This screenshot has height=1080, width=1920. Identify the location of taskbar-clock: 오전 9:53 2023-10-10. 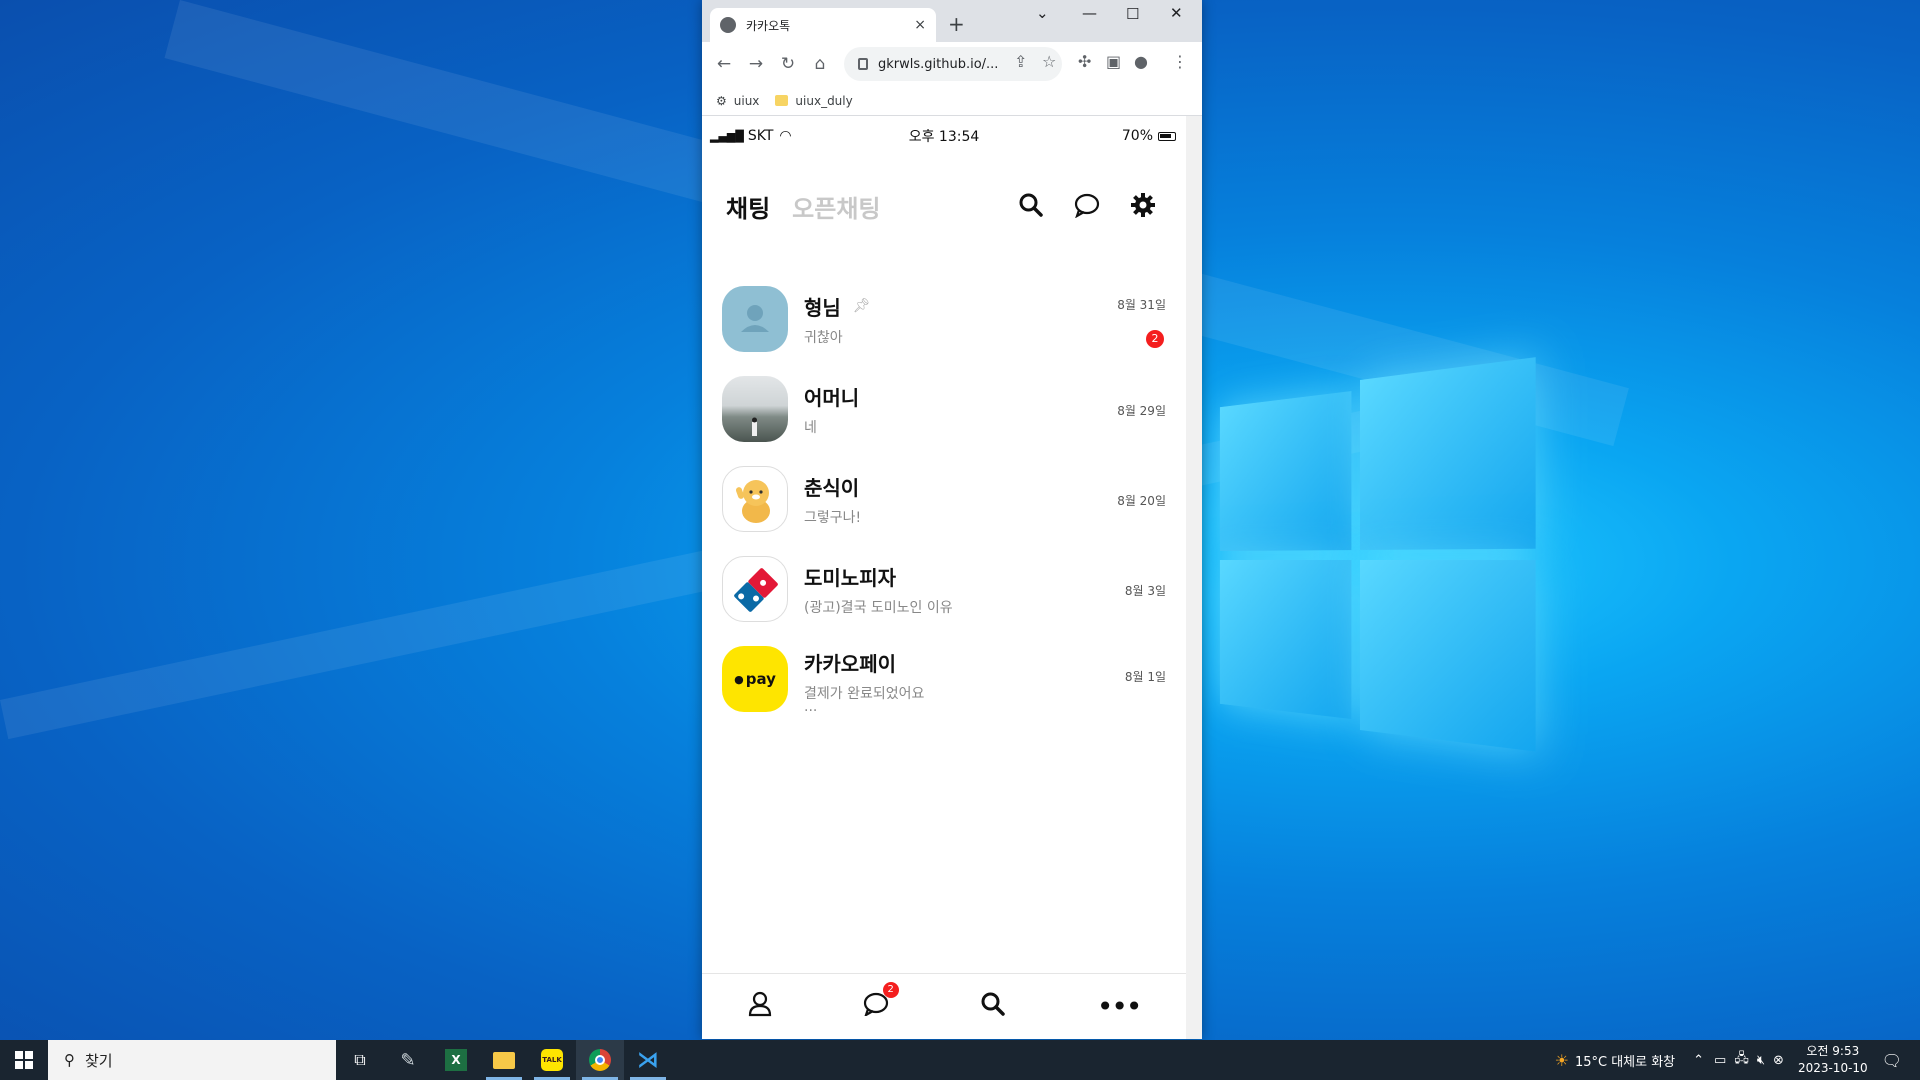
(1833, 1060).